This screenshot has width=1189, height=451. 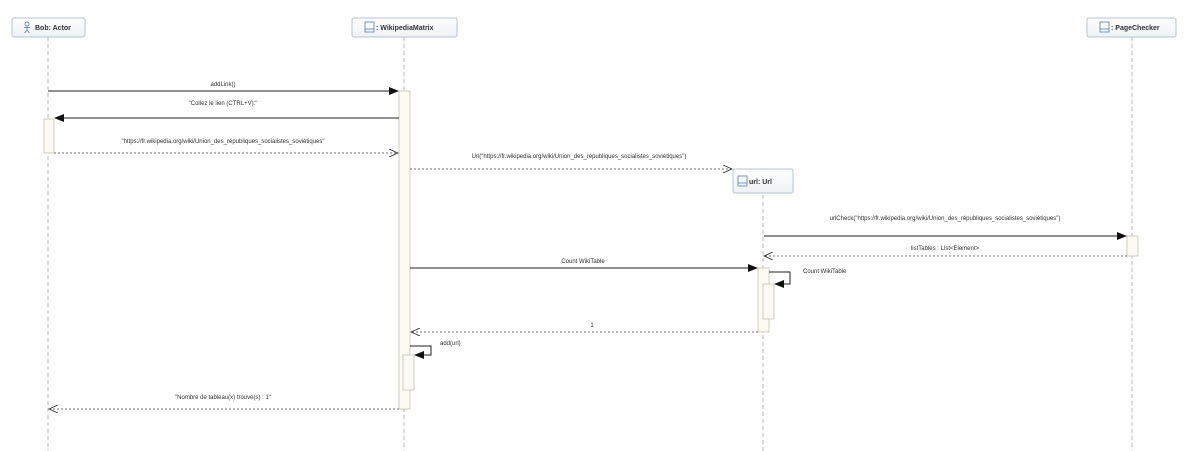 I want to click on lifeline-label-matrix: : WikipediaMatrix, so click(x=405, y=28).